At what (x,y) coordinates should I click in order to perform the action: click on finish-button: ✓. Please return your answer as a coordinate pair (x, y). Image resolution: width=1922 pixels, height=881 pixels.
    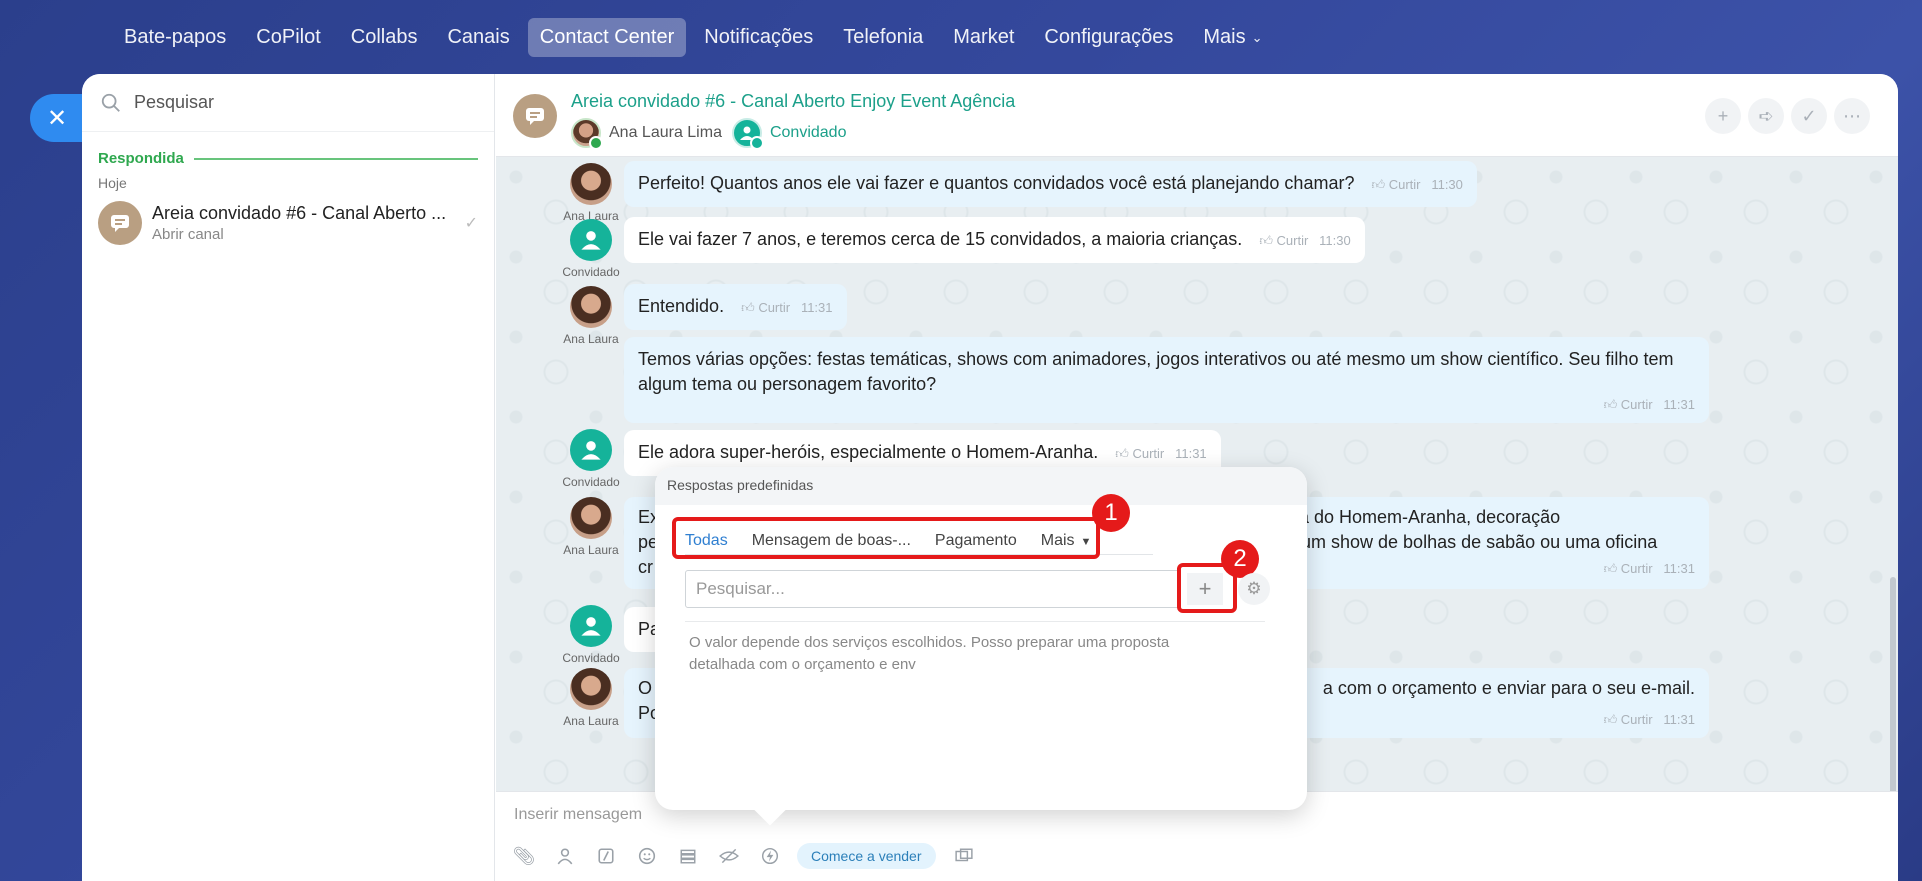
    Looking at the image, I should click on (1809, 116).